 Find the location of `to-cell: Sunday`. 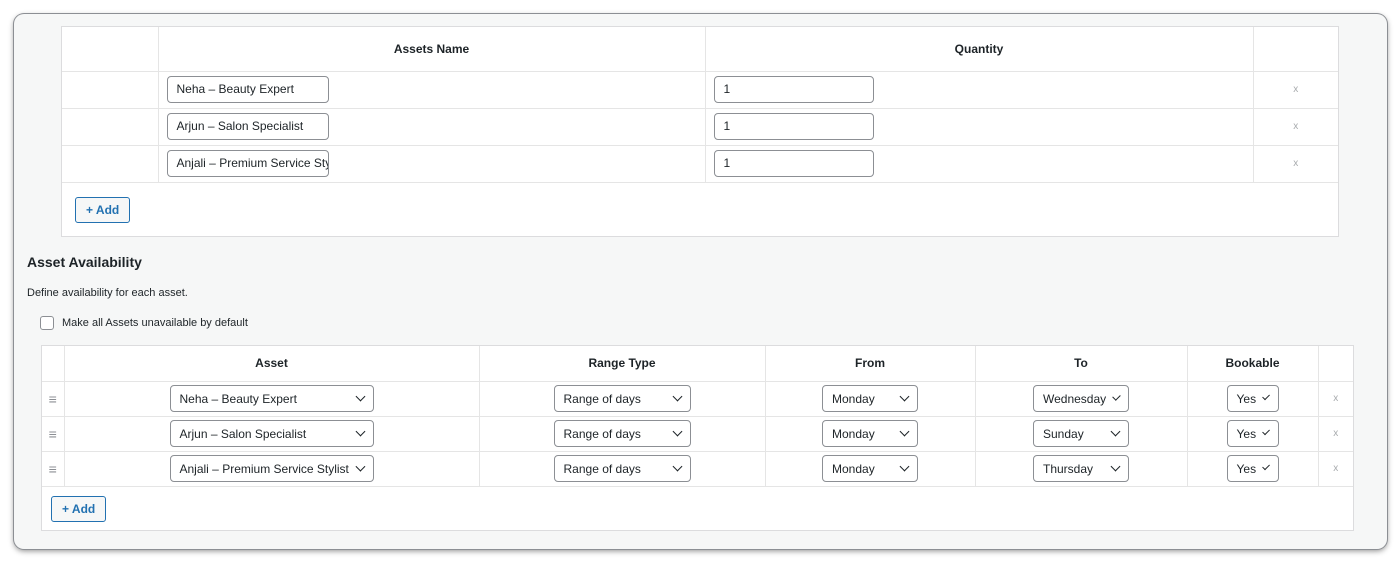

to-cell: Sunday is located at coordinates (1081, 434).